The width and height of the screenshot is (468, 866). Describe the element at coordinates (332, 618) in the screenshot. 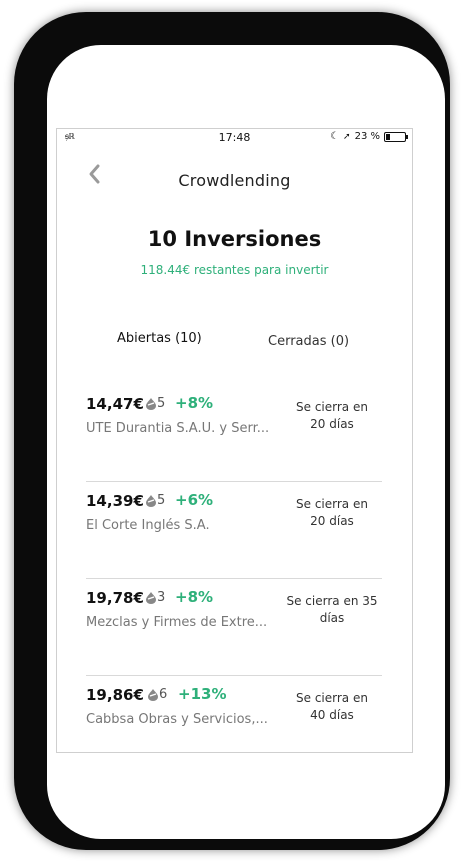

I see `close-line-2: días` at that location.